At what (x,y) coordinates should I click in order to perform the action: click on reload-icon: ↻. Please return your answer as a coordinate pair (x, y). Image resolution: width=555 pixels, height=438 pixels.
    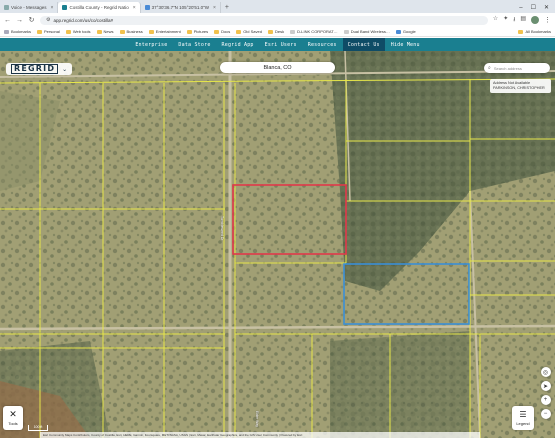
    Looking at the image, I should click on (31, 20).